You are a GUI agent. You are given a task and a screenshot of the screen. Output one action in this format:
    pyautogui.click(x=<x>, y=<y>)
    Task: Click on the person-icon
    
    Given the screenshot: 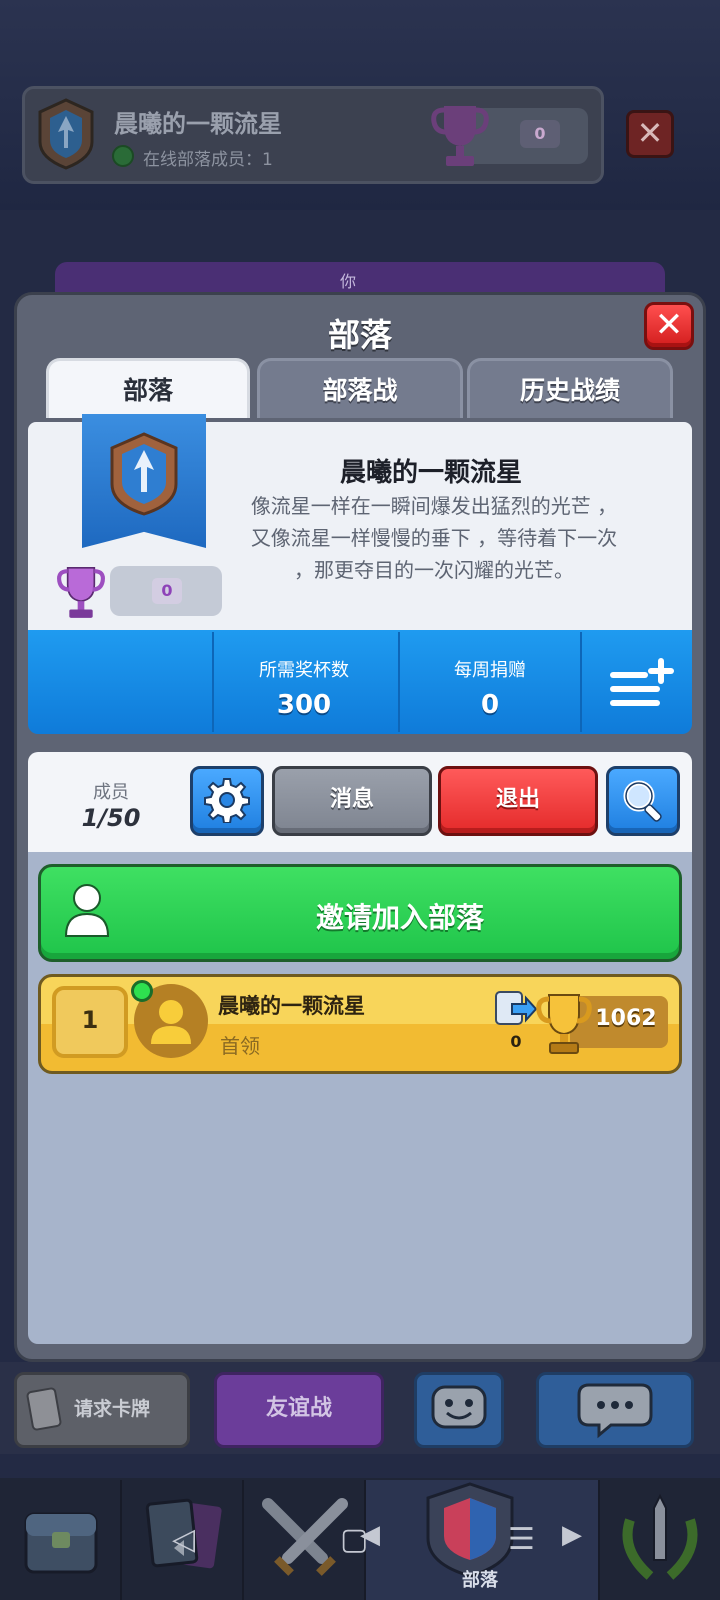 What is the action you would take?
    pyautogui.click(x=87, y=910)
    